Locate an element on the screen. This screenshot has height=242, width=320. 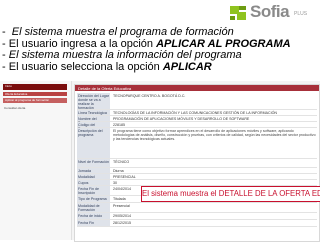
row-fecha-inicio: Fecha de inicio 29/05/2014 is located at coordinates (197, 216).